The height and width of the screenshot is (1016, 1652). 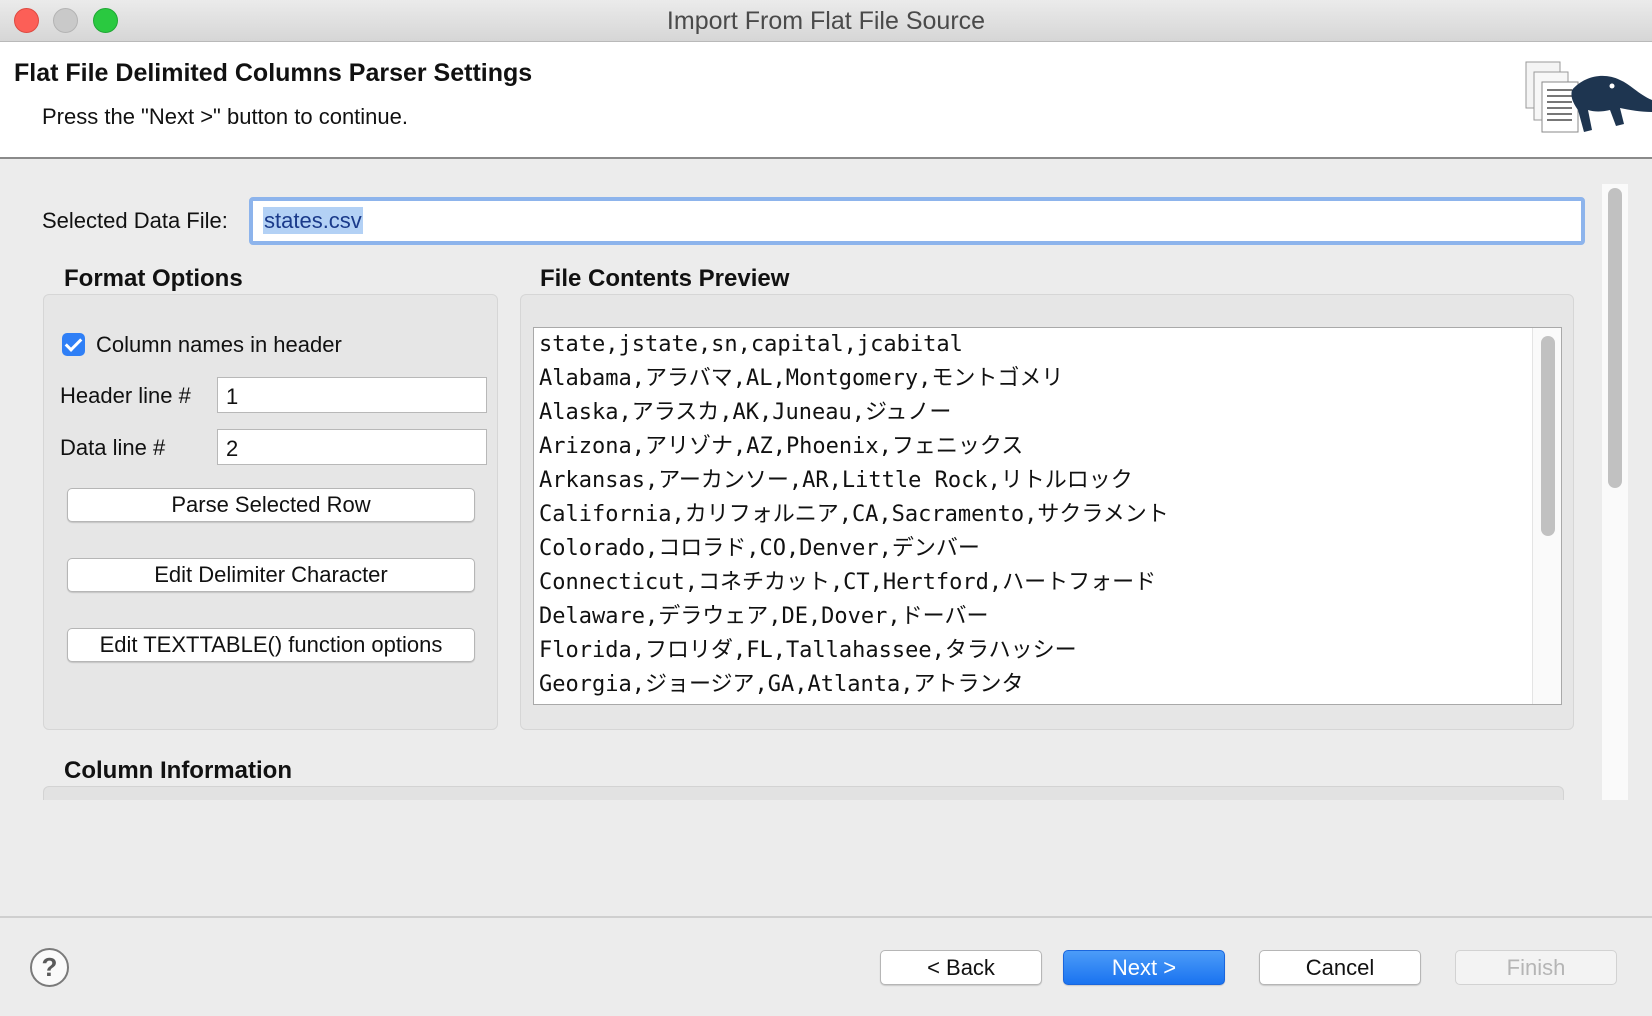 I want to click on preview-line: Georgia,ジョージア,GA,Atlanta,アトランタ, so click(x=781, y=684).